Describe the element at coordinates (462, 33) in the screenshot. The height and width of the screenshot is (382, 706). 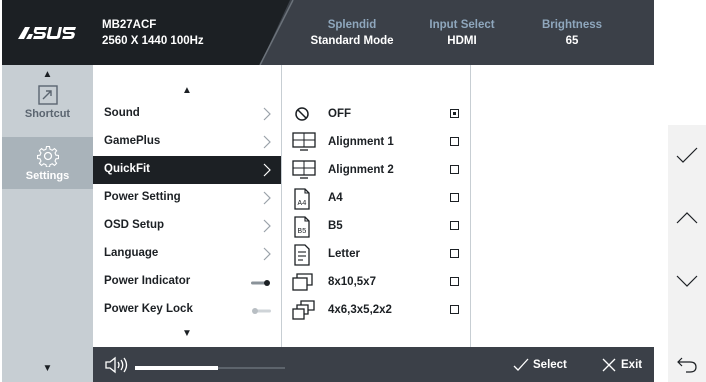
I see `header-input-select: Input Select HDMI` at that location.